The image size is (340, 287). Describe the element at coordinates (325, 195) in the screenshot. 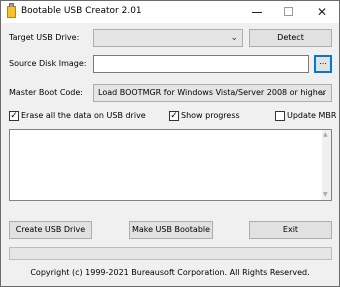

I see `scroll-down-icon: ▼` at that location.